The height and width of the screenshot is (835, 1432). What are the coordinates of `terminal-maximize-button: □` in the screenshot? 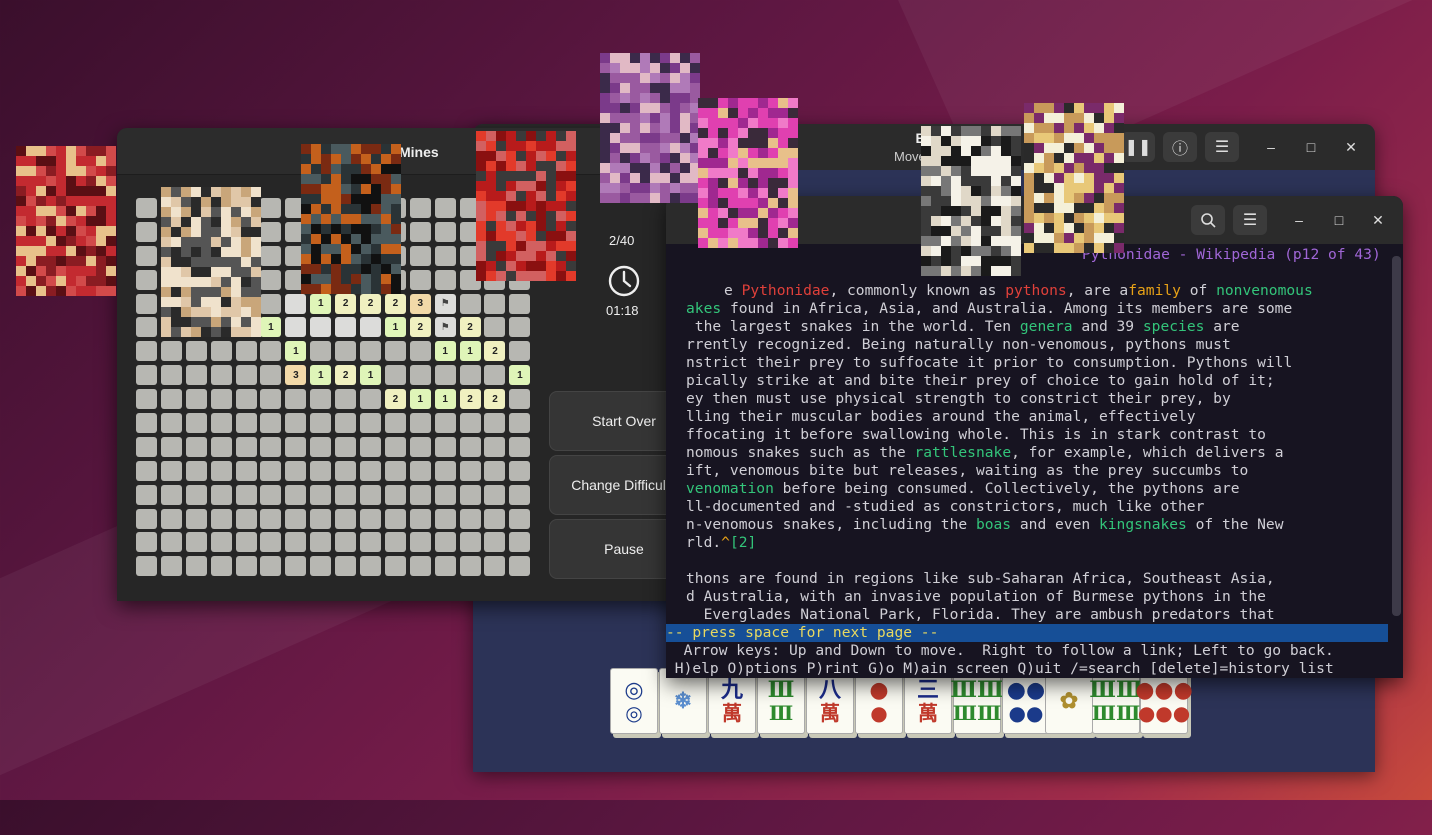 It's located at (1339, 220).